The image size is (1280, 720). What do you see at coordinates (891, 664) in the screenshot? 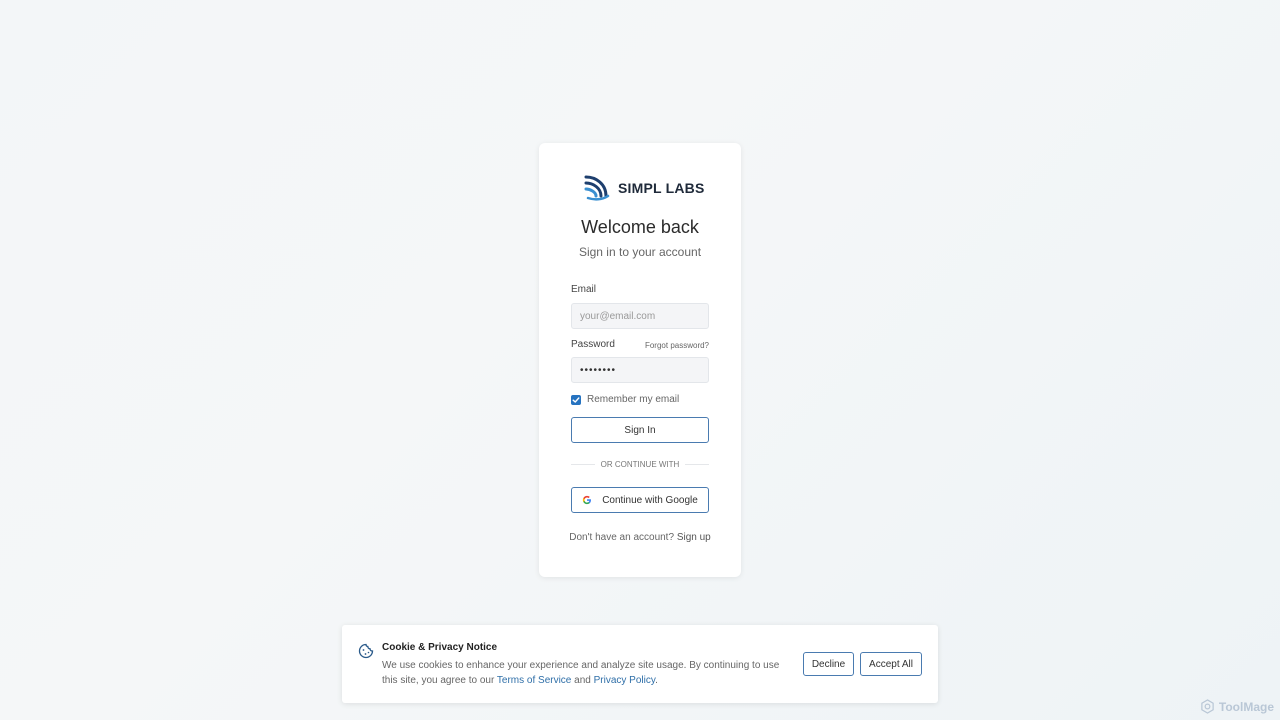
I see `accept-all-button: Accept All` at bounding box center [891, 664].